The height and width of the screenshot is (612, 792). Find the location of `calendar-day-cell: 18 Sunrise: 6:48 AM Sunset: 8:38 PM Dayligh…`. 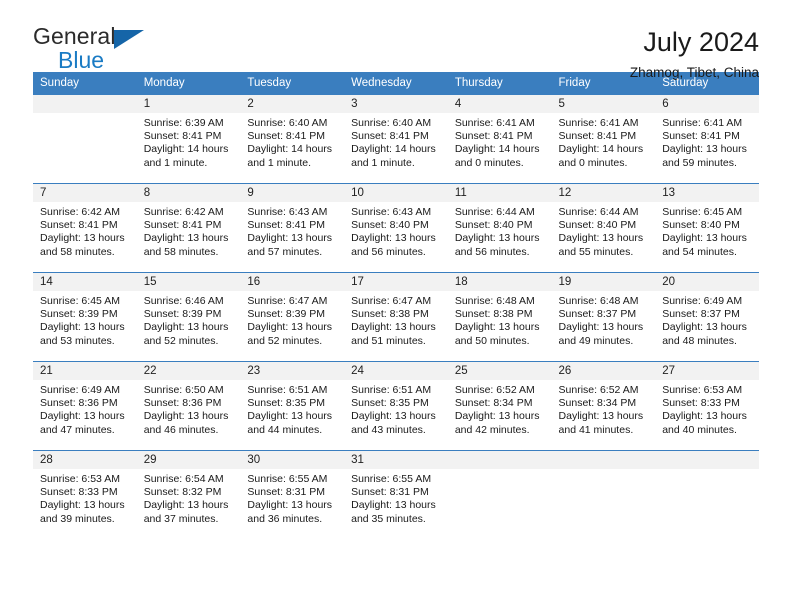

calendar-day-cell: 18 Sunrise: 6:48 AM Sunset: 8:38 PM Dayligh… is located at coordinates (499, 317).